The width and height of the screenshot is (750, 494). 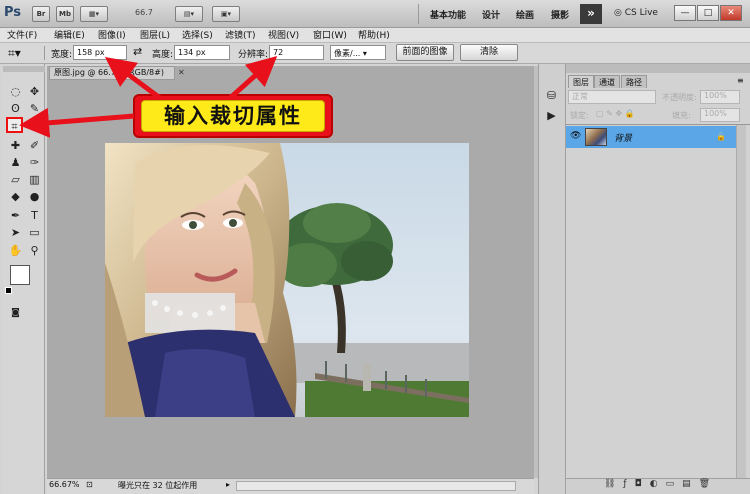 I want to click on arrow-to-width-field, so click(x=133, y=79).